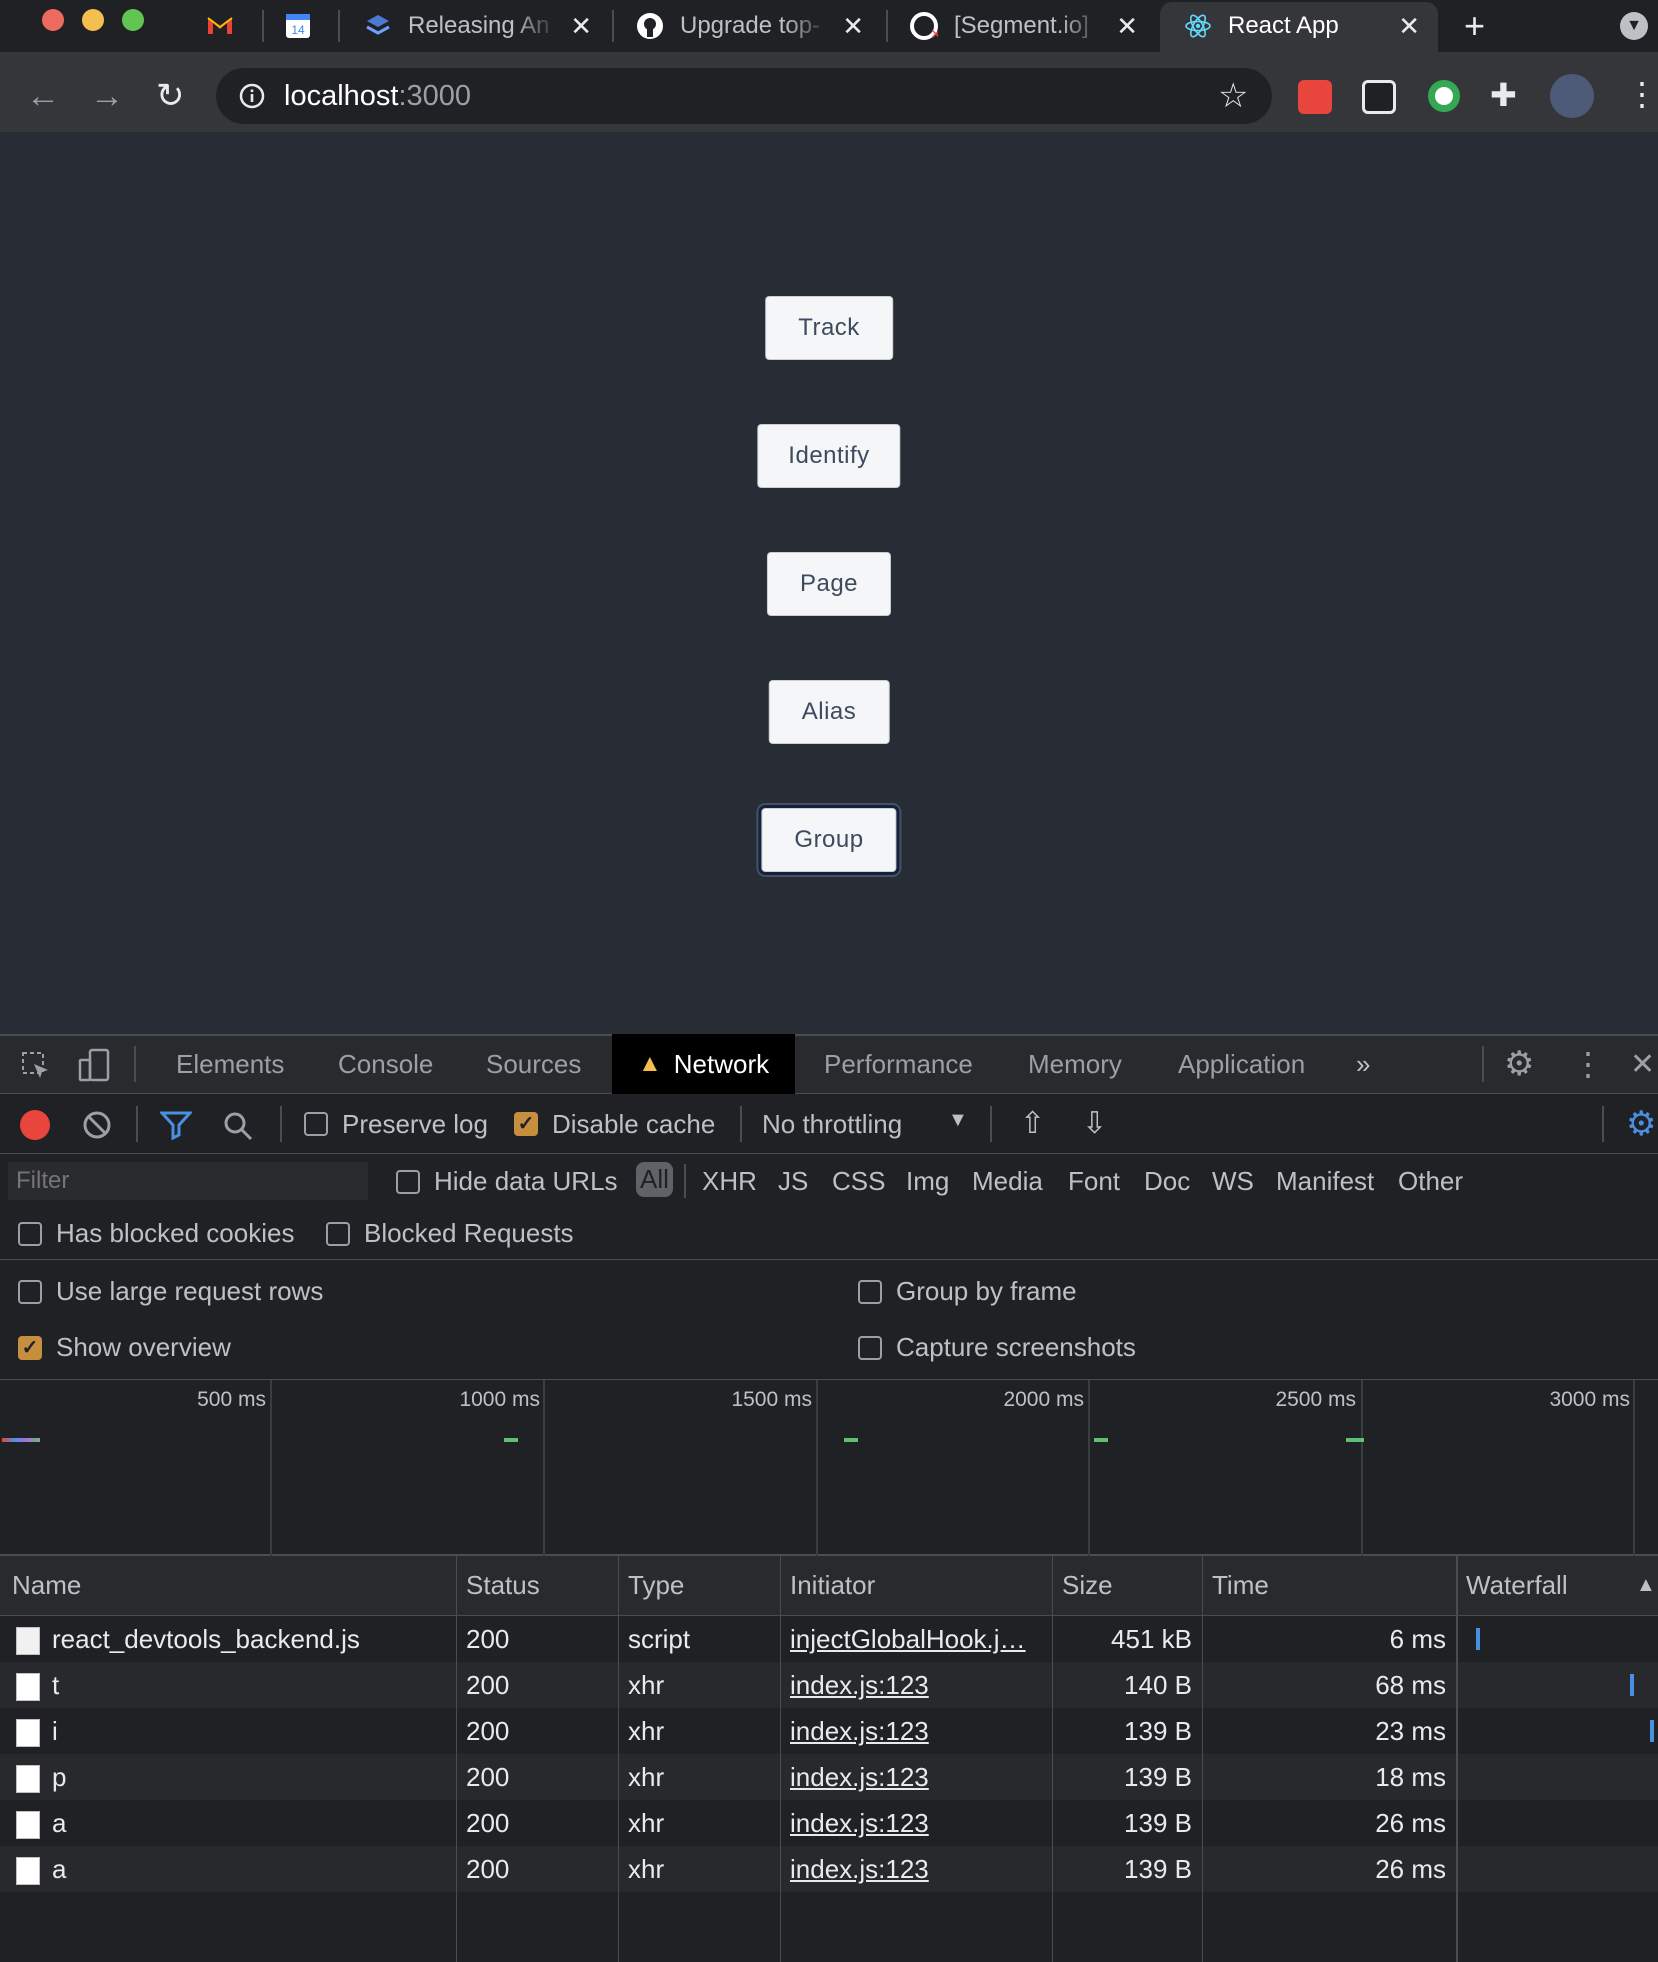 The image size is (1658, 1962). Describe the element at coordinates (1572, 96) in the screenshot. I see `profile-avatar` at that location.